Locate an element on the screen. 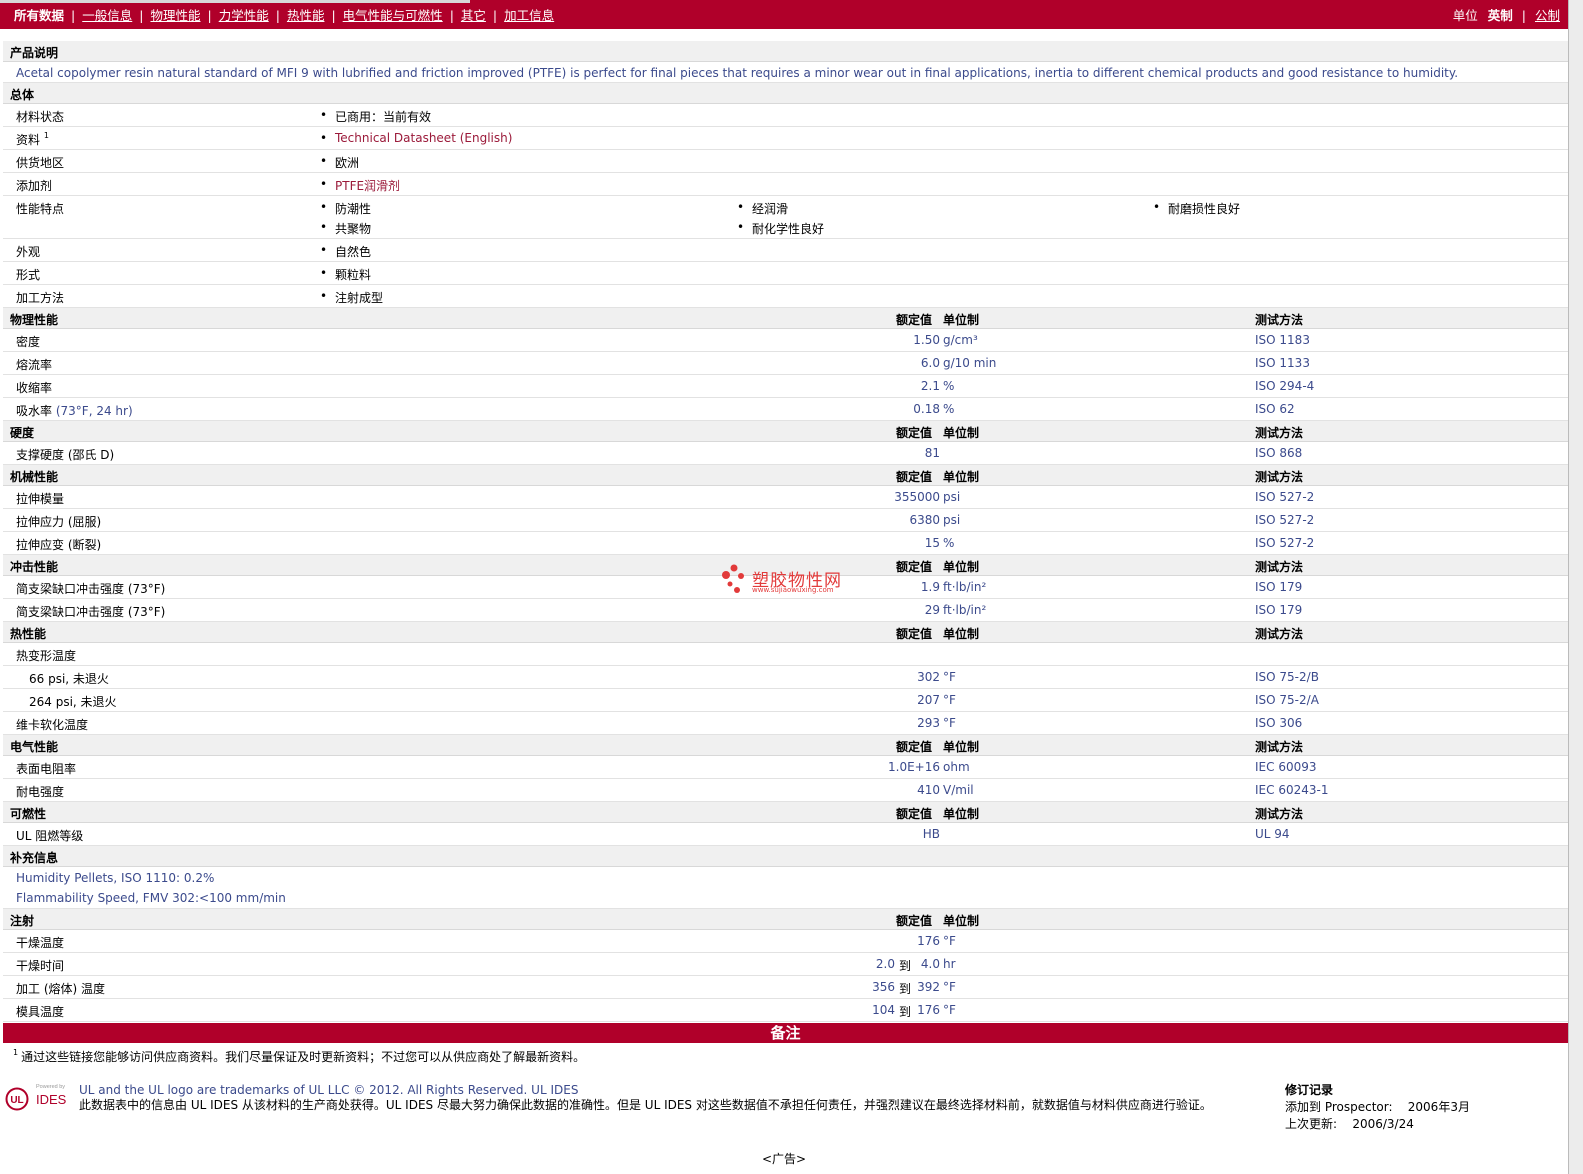  ul-ides-logo: UL Powered by IDES is located at coordinates (40, 1098).